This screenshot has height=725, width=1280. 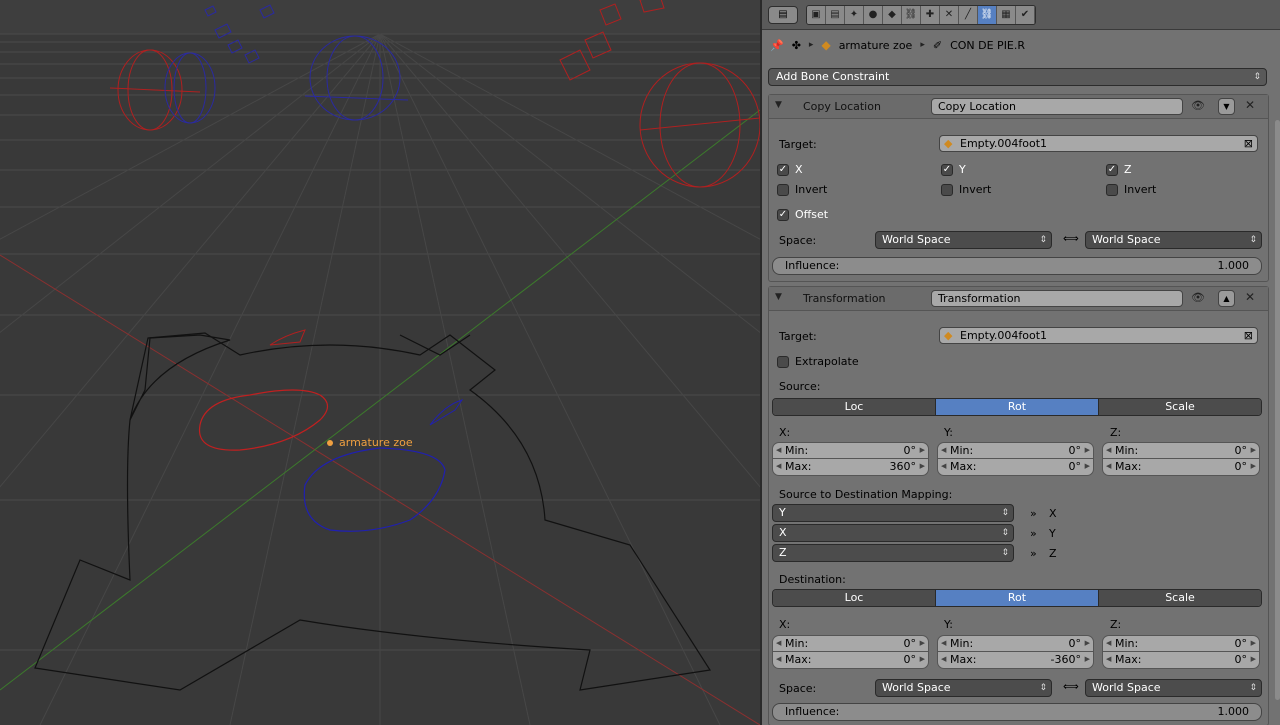 I want to click on invert-y-checkbox: Invert, so click(x=966, y=189).